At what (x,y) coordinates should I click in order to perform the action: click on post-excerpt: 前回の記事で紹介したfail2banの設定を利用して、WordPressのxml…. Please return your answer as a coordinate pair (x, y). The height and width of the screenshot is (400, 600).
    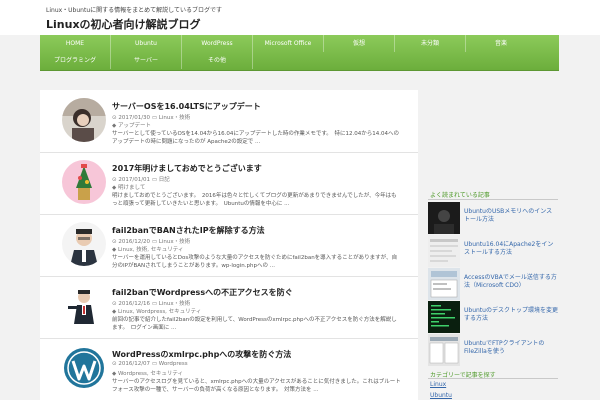
    Looking at the image, I should click on (254, 324).